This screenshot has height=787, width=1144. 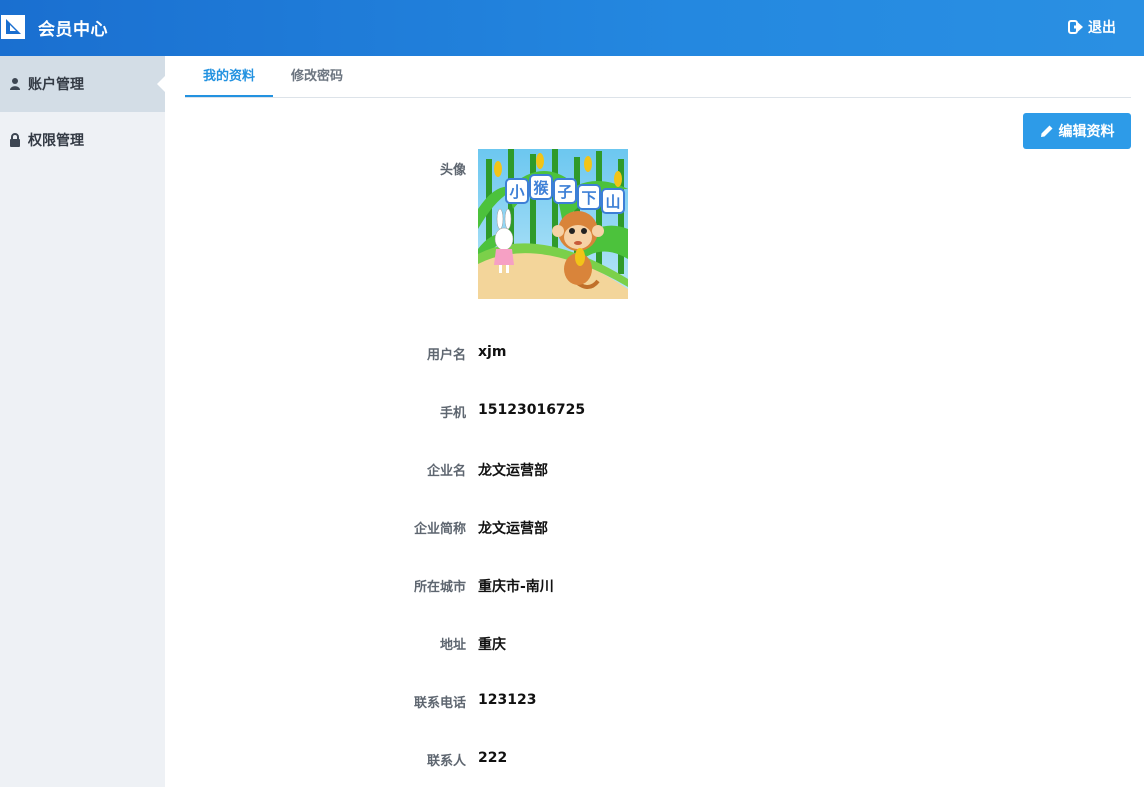 What do you see at coordinates (229, 76) in the screenshot?
I see `tab-my-profile: 我的资料` at bounding box center [229, 76].